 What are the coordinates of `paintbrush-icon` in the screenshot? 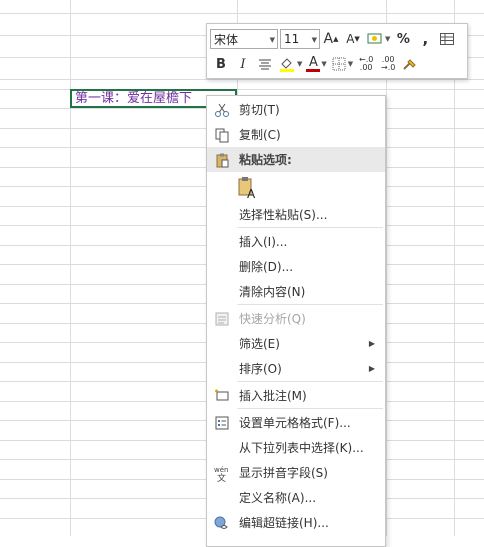 It's located at (409, 64).